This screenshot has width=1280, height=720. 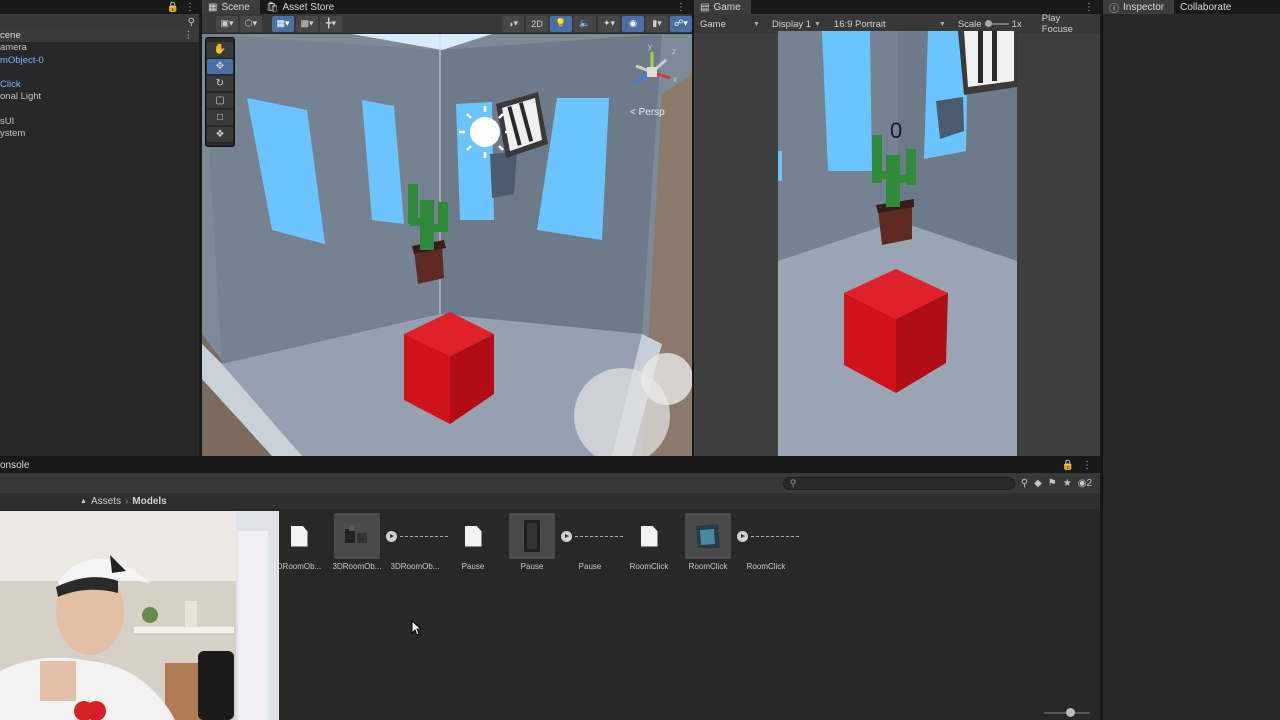 I want to click on play-focused-label: Play Focuse, so click(x=1057, y=24).